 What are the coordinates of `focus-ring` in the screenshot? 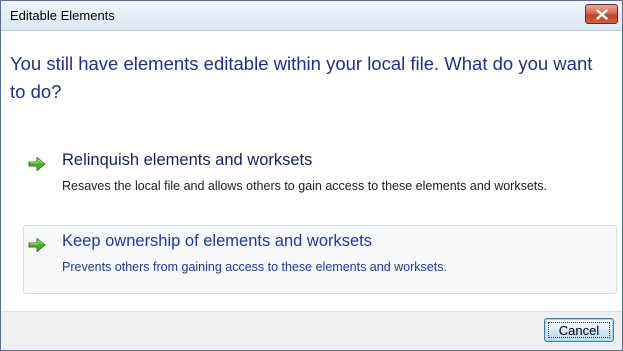 It's located at (579, 330).